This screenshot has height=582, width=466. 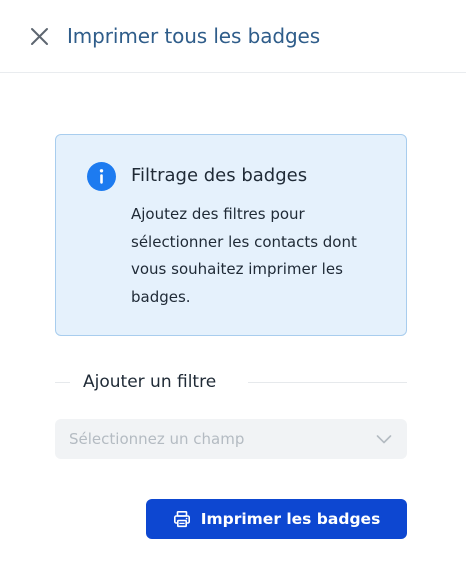 I want to click on close-button, so click(x=40, y=37).